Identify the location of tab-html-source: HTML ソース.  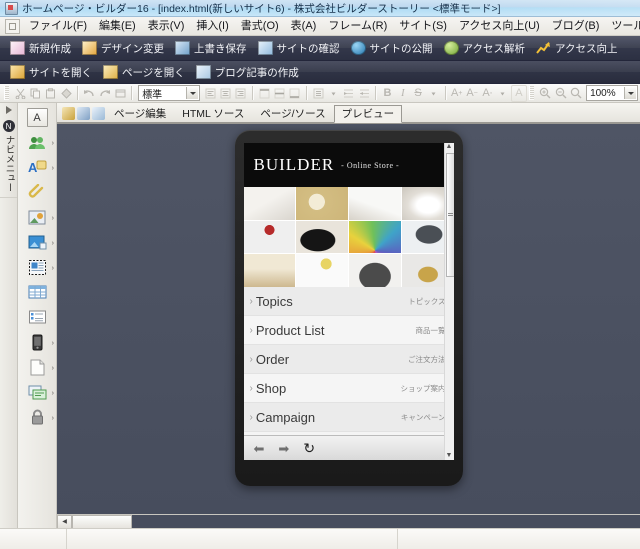
(213, 114).